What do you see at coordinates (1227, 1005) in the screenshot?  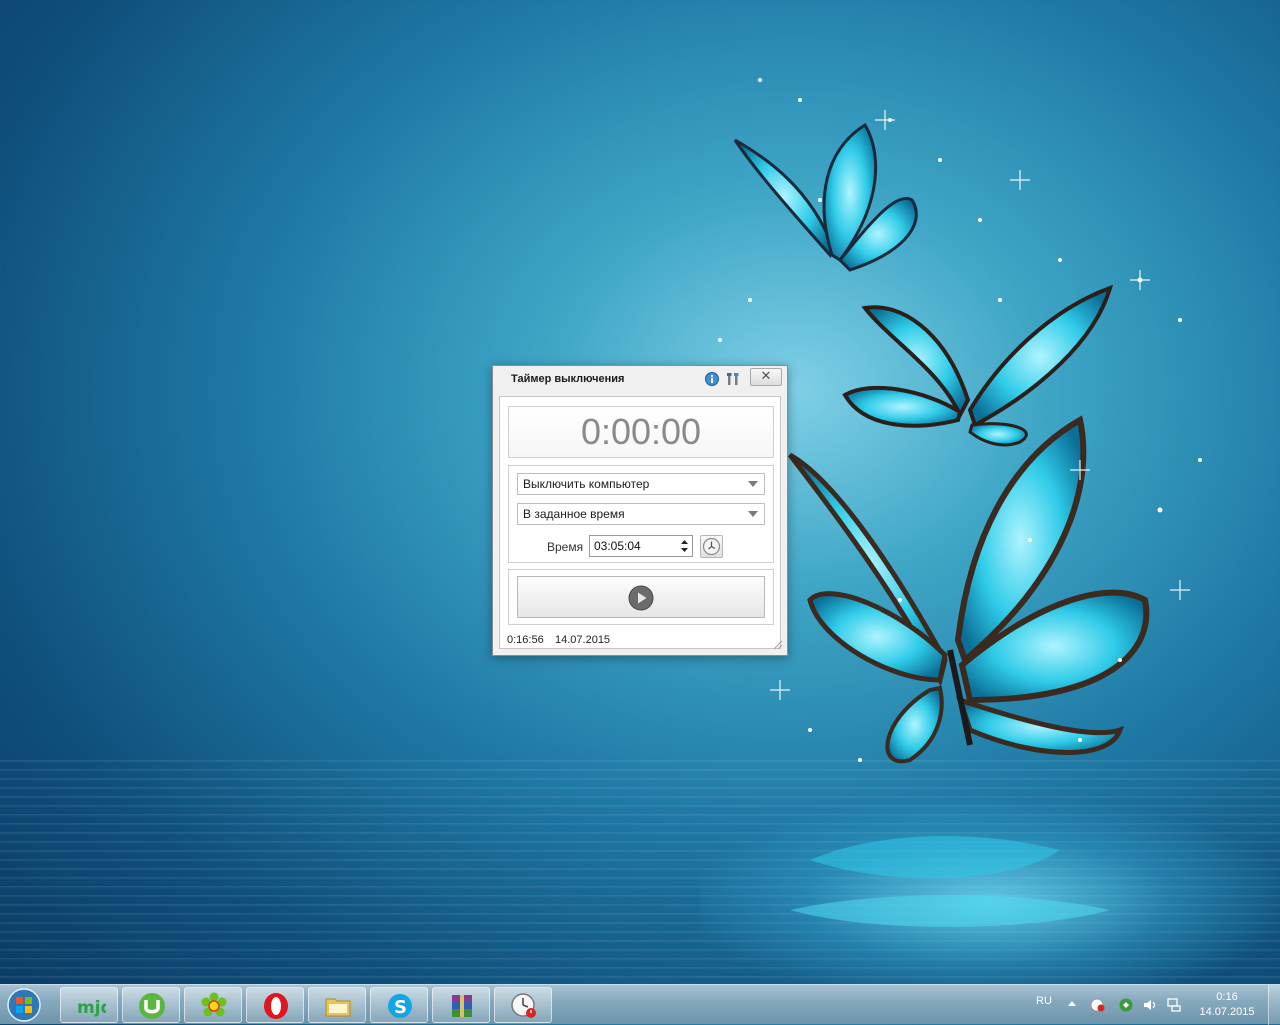 I see `taskbar-clock: 0:16 14.07.2015` at bounding box center [1227, 1005].